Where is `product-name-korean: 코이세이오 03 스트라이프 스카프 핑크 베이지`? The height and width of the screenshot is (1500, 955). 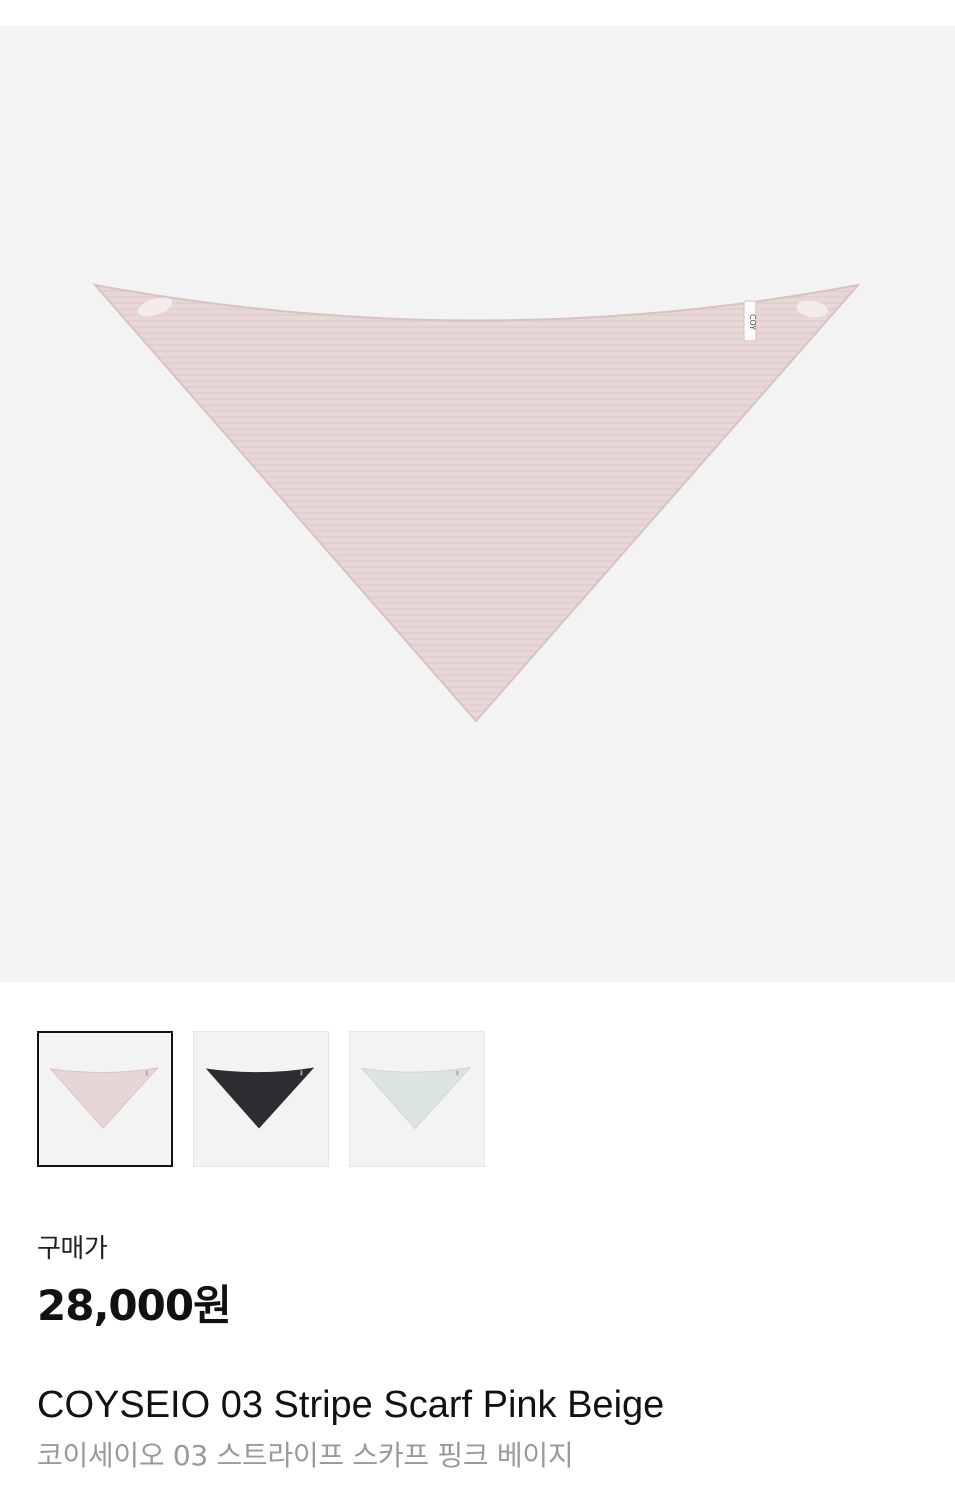 product-name-korean: 코이세이오 03 스트라이프 스카프 핑크 베이지 is located at coordinates (305, 1455).